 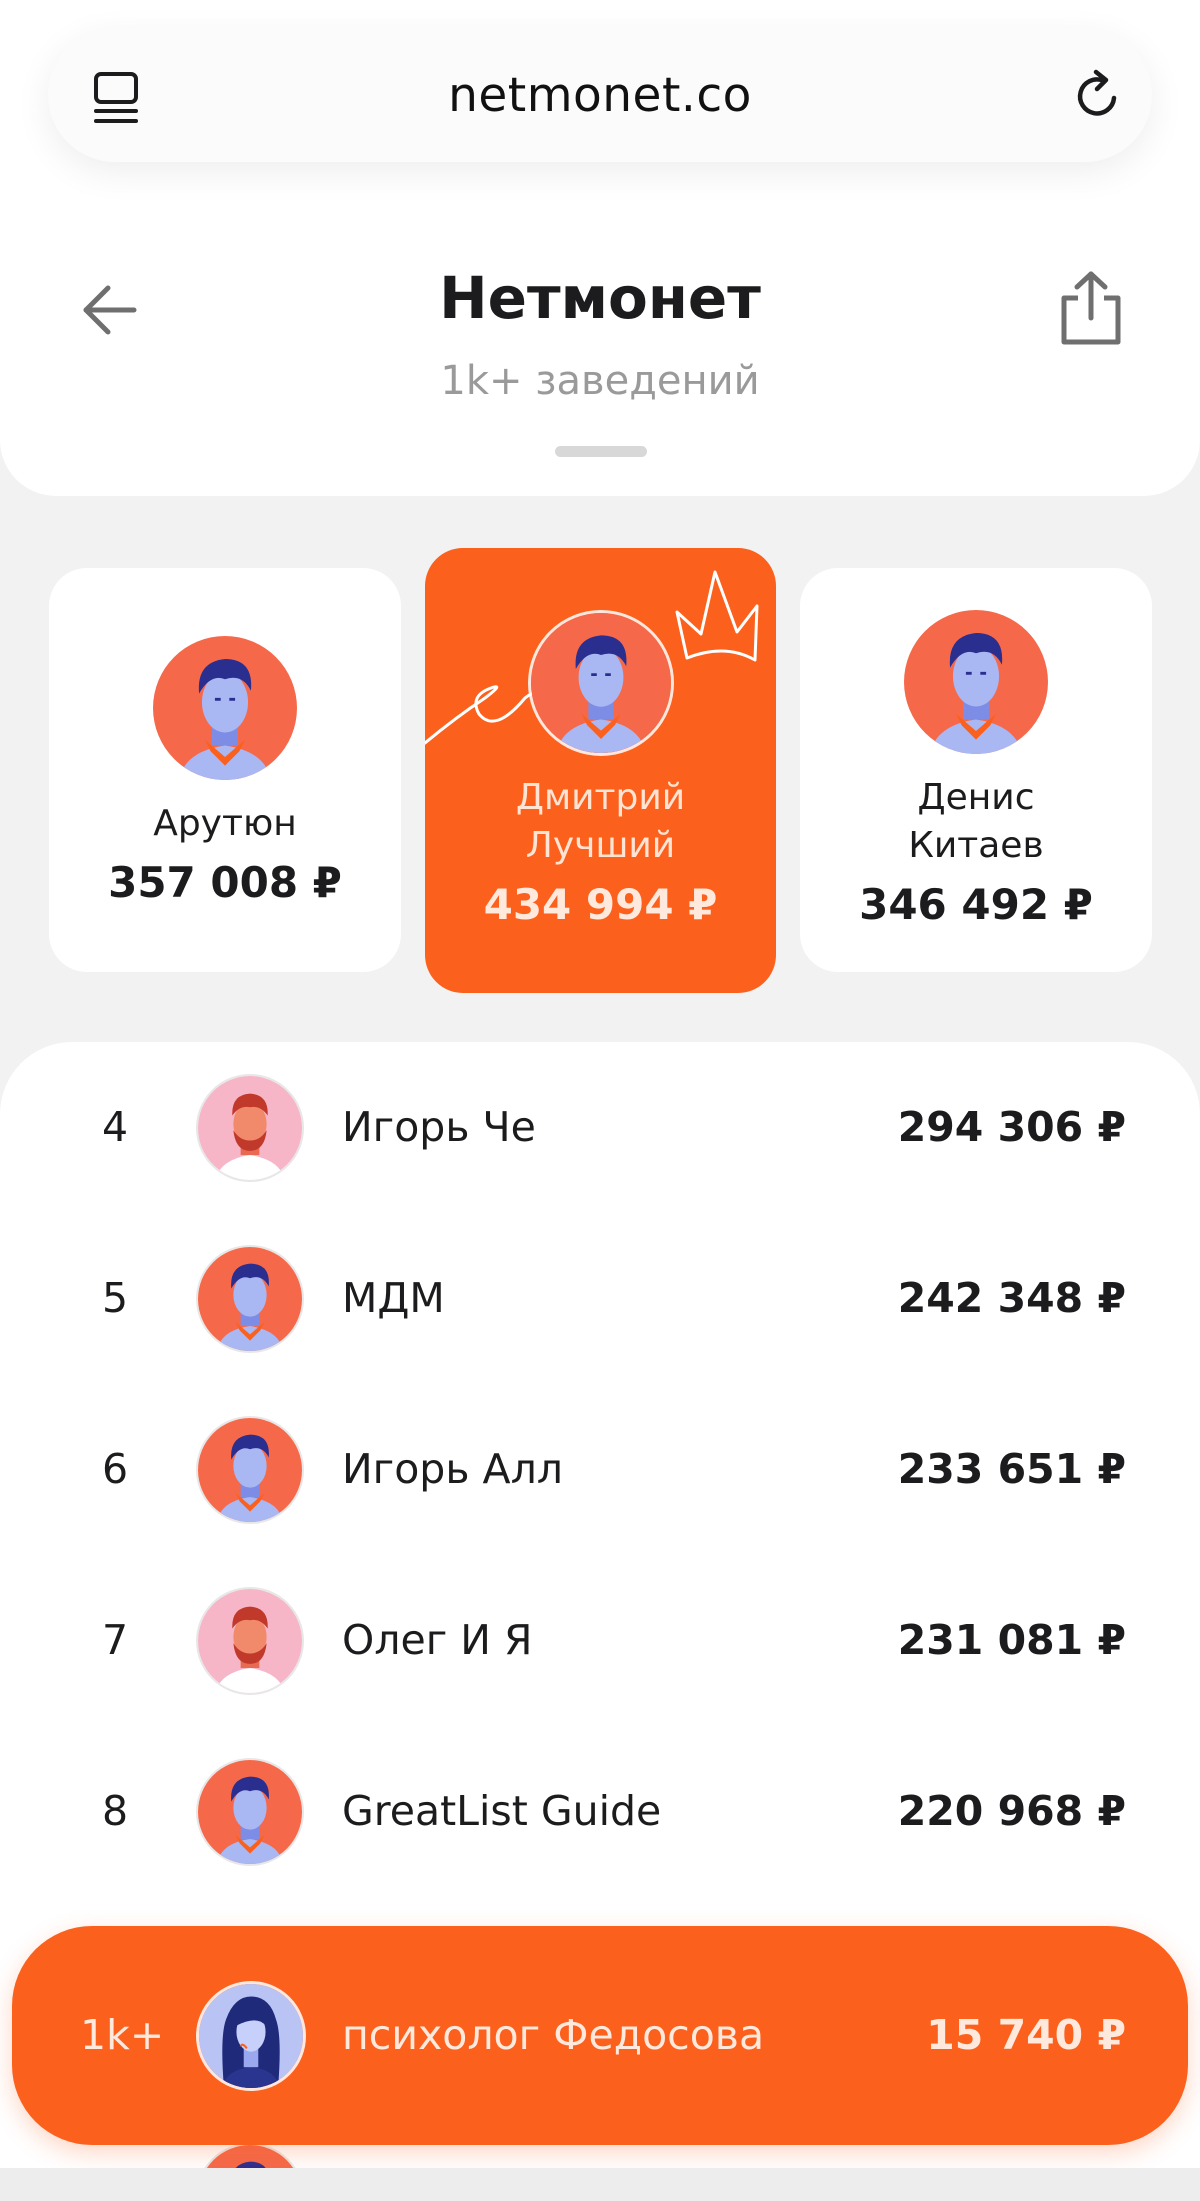 I want to click on podium-name: Дмитрий Лучший, so click(x=600, y=821).